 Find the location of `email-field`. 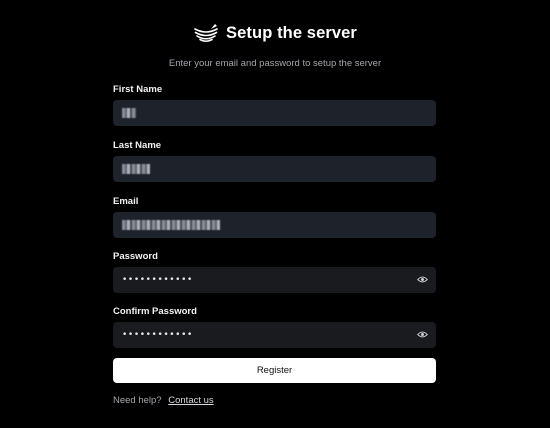

email-field is located at coordinates (274, 225).